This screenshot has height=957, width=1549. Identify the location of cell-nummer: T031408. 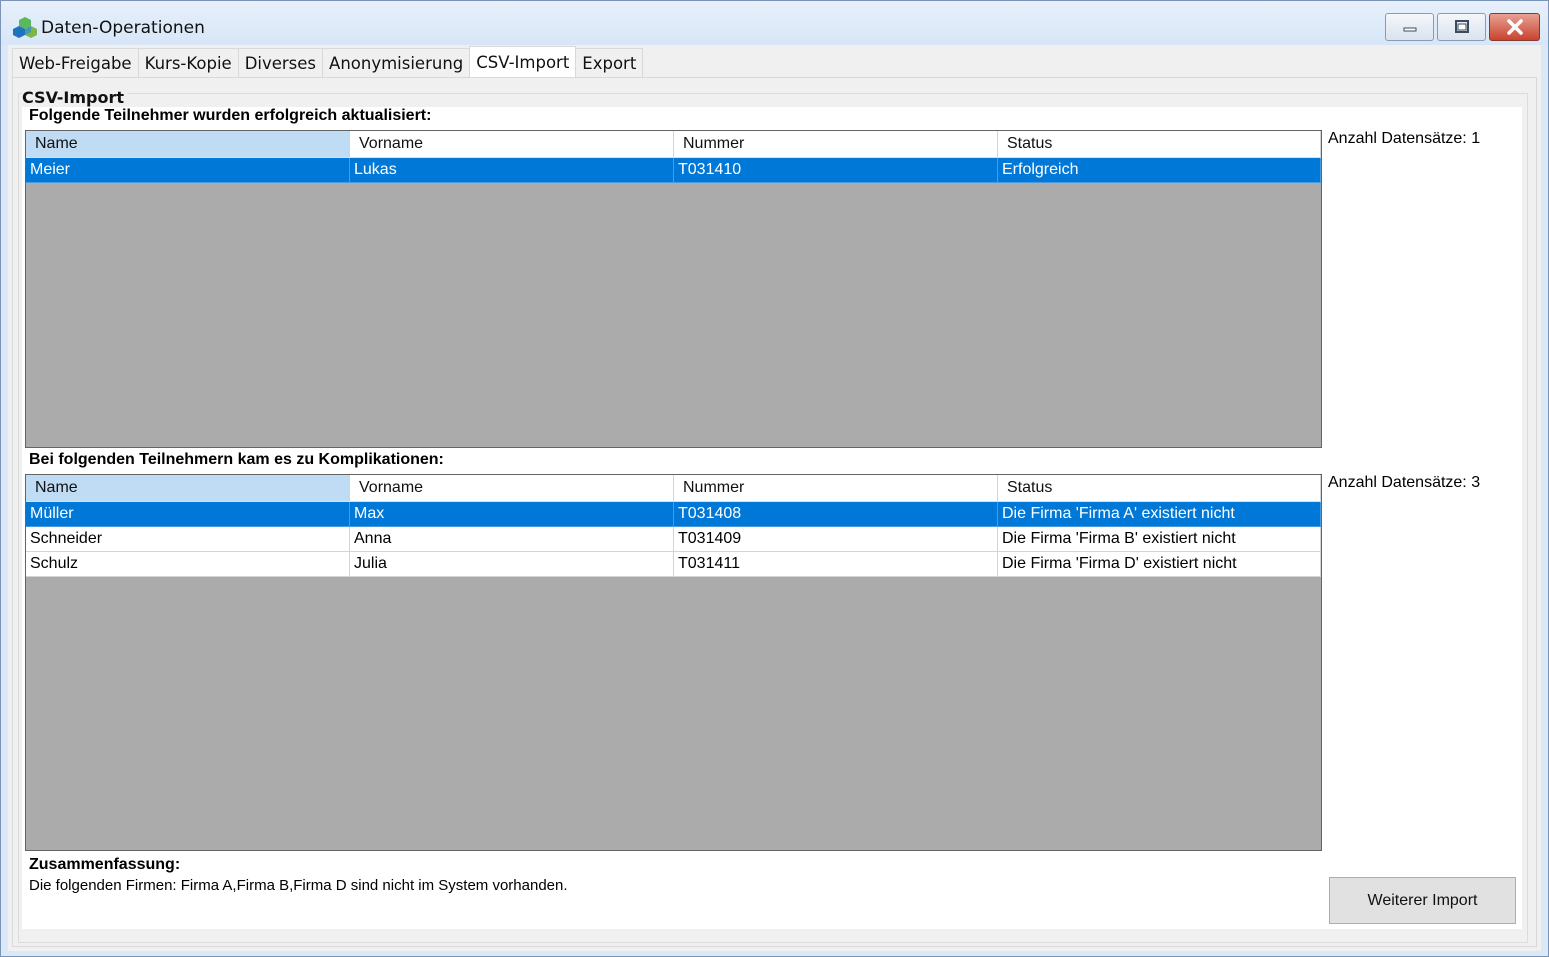
(836, 514).